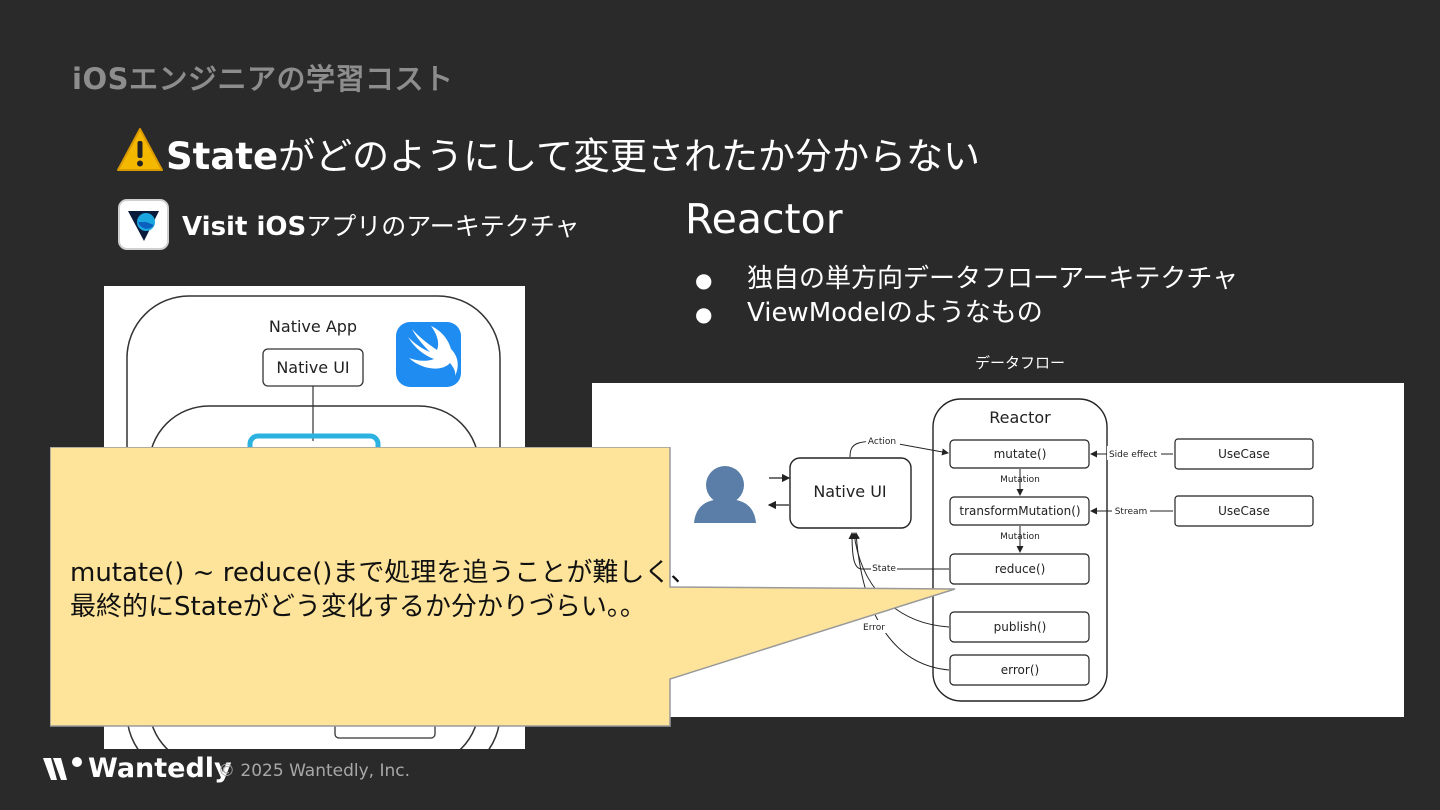 This screenshot has height=810, width=1440. I want to click on swift-icon, so click(428, 354).